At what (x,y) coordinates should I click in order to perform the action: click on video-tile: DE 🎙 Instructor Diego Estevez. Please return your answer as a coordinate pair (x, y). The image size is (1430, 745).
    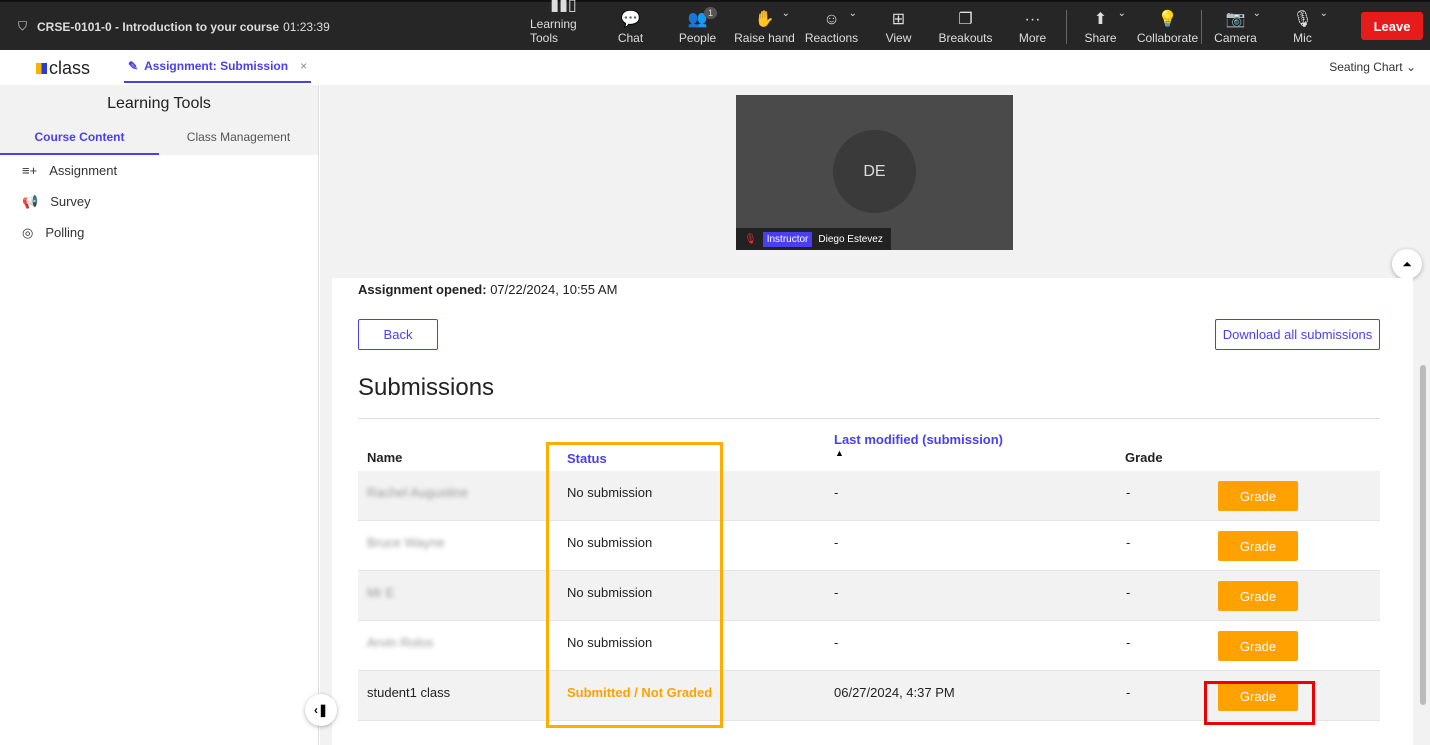
    Looking at the image, I should click on (874, 172).